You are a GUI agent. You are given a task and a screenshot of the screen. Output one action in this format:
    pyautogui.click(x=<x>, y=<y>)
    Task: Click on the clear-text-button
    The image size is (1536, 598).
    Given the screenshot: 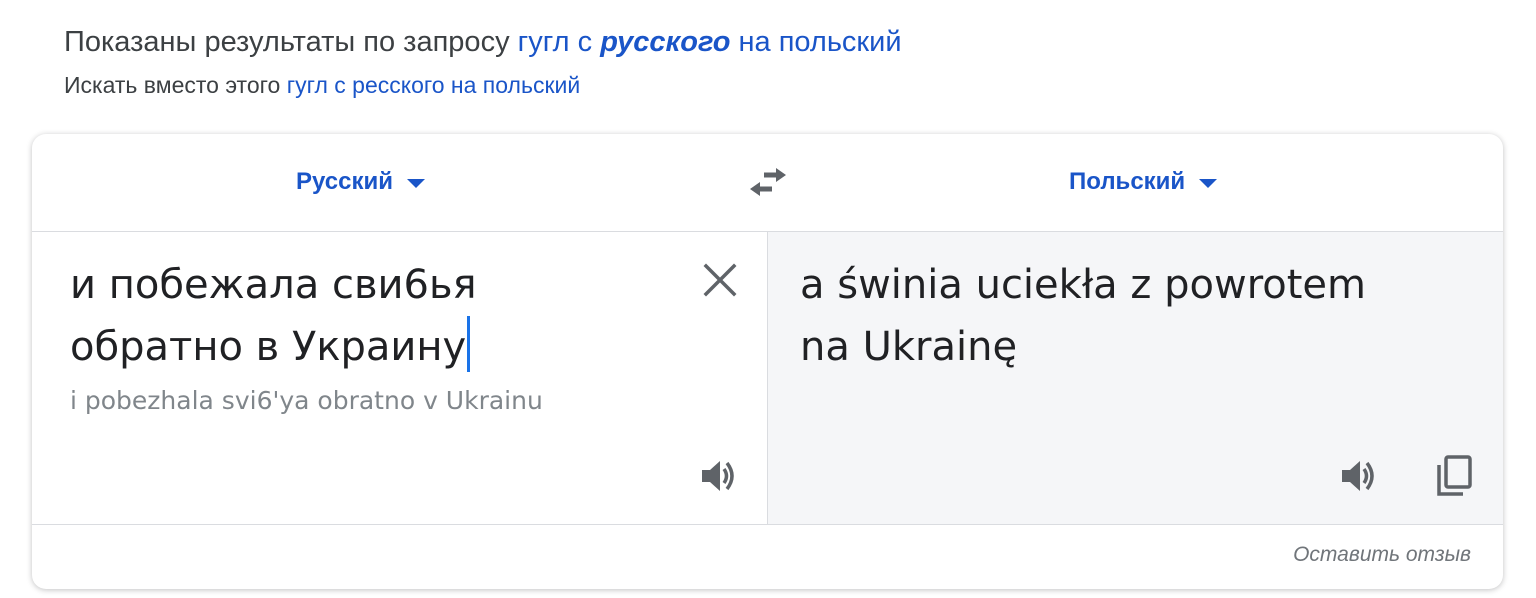 What is the action you would take?
    pyautogui.click(x=720, y=280)
    